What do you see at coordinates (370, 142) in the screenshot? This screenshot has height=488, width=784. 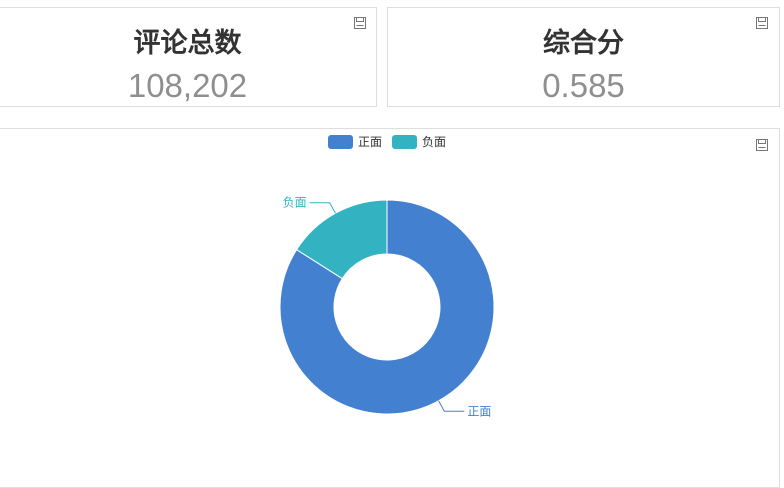 I see `legend-label-0: 正面` at bounding box center [370, 142].